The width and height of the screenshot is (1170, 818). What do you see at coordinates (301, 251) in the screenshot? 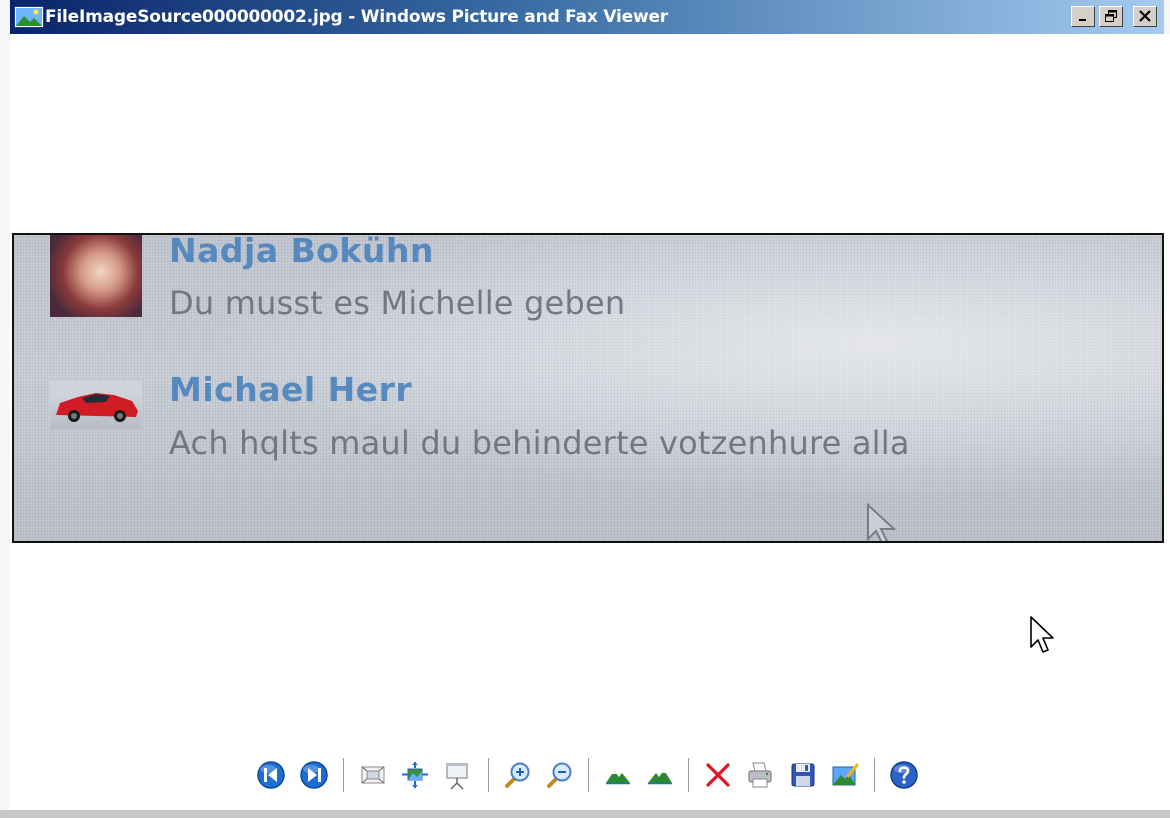
I see `post-author-name: Nadja Bokühn` at bounding box center [301, 251].